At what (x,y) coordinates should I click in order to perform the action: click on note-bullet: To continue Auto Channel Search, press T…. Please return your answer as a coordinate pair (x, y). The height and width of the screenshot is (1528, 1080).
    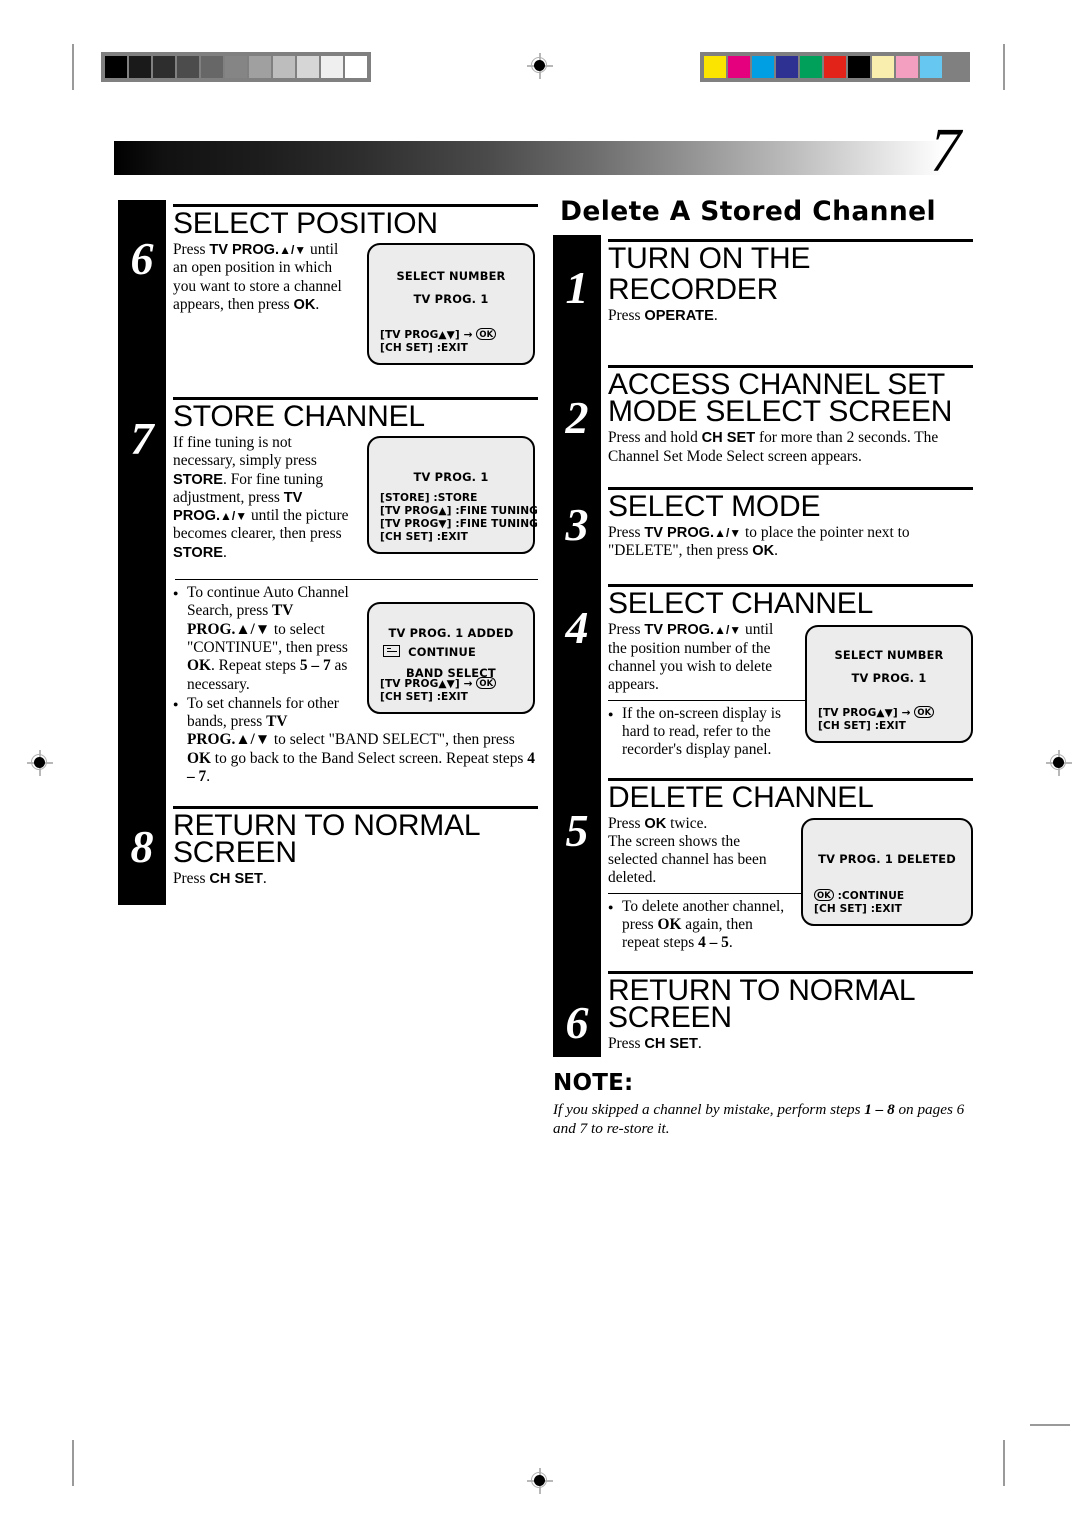
    Looking at the image, I should click on (355, 639).